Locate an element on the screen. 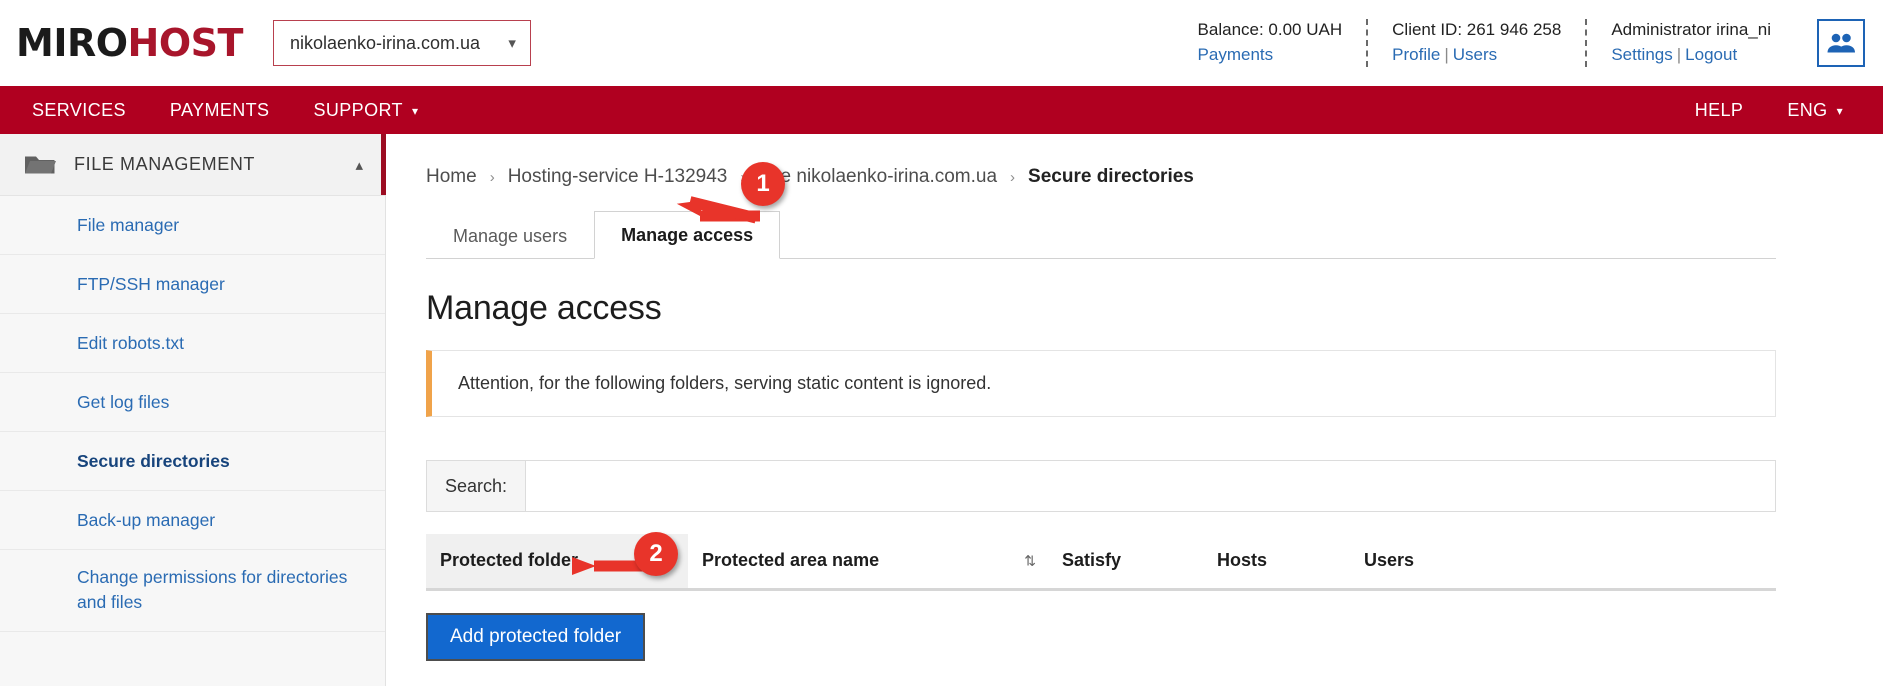 The height and width of the screenshot is (686, 1883). people-icon-button is located at coordinates (1841, 43).